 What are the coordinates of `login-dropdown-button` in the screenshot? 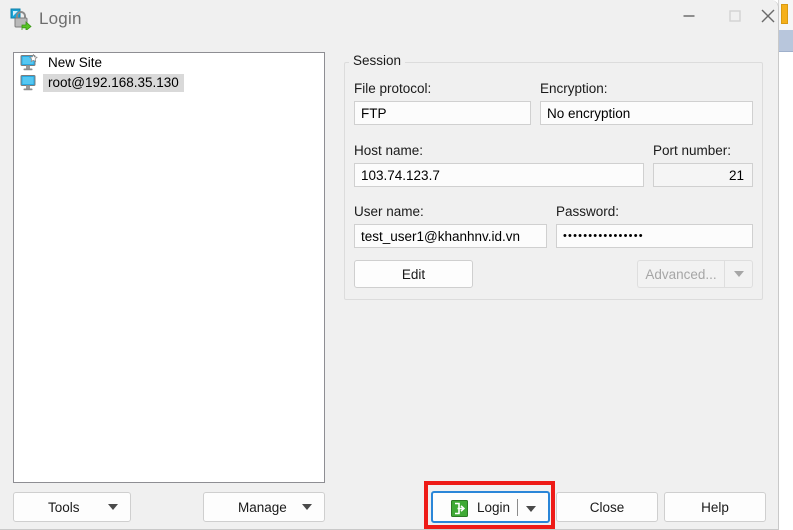 It's located at (531, 509).